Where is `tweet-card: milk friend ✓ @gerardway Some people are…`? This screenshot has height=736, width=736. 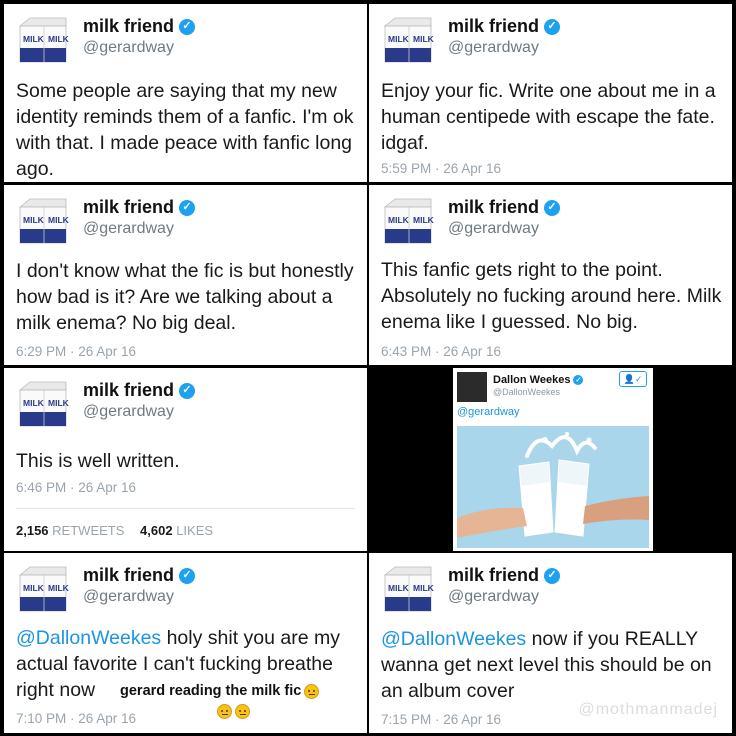 tweet-card: milk friend ✓ @gerardway Some people are… is located at coordinates (185, 93).